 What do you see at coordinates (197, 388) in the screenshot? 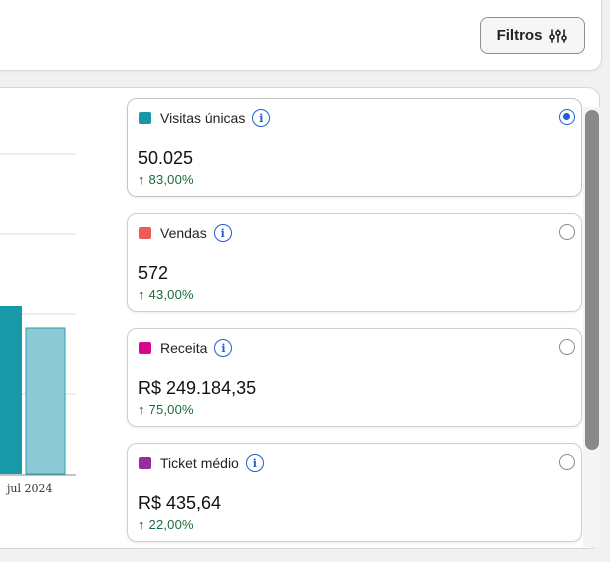
I see `card-value: R$ 249.184,35` at bounding box center [197, 388].